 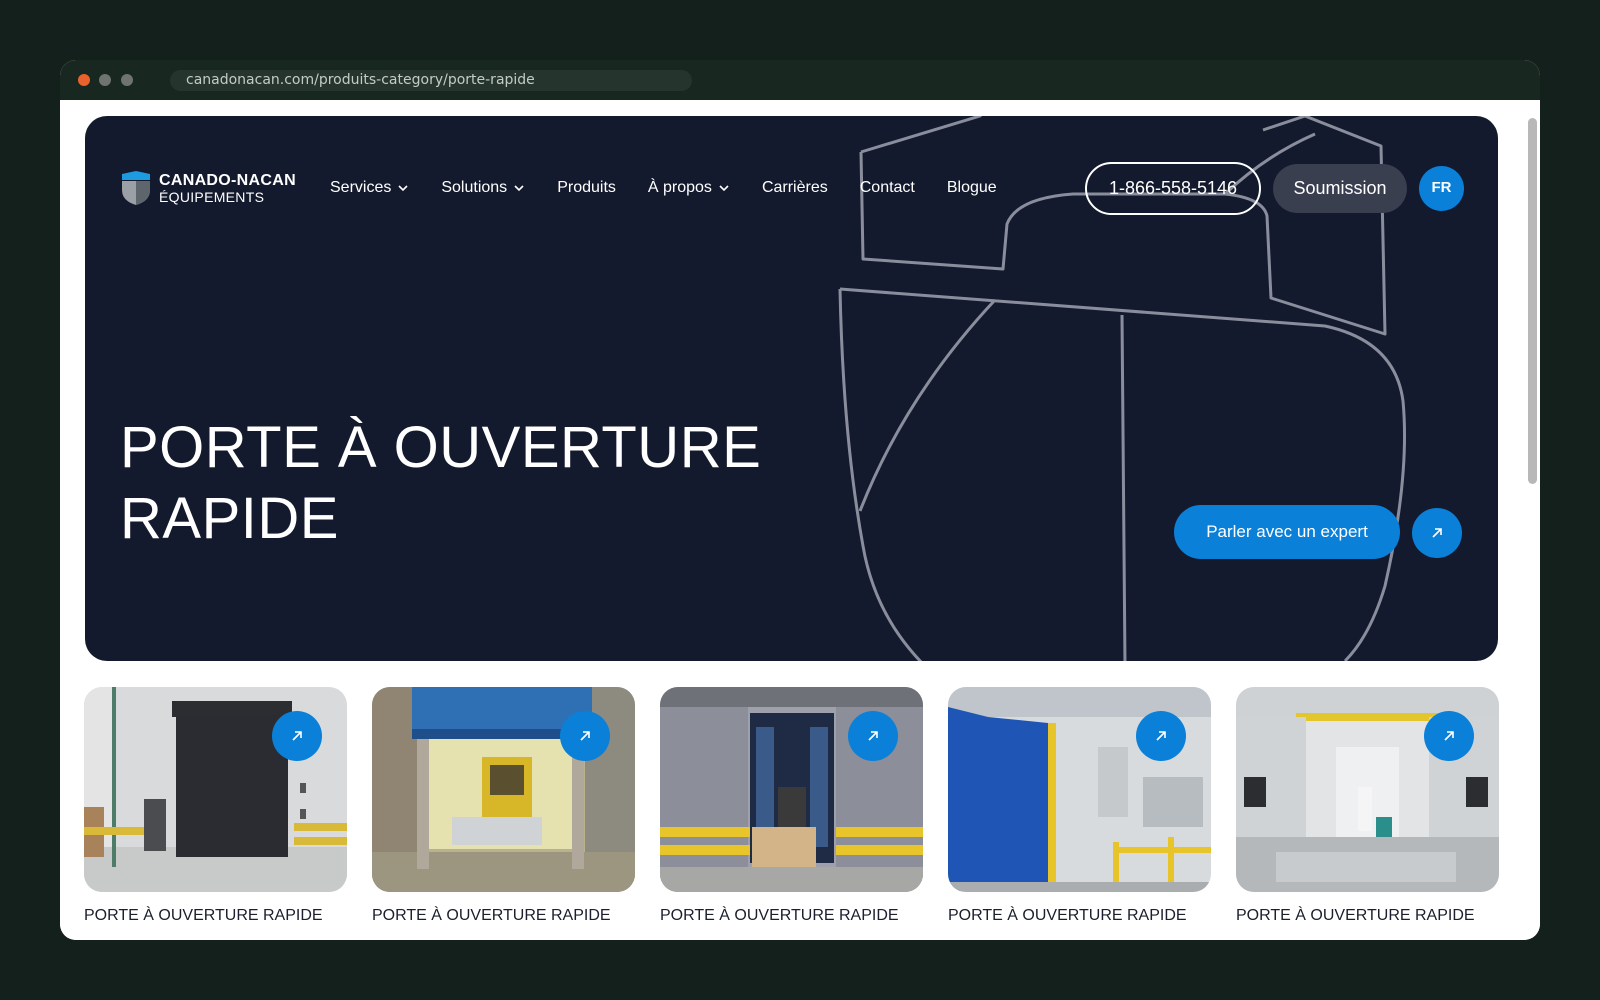 What do you see at coordinates (441, 447) in the screenshot?
I see `page-title-line-1: PORTE À OUVERTURE` at bounding box center [441, 447].